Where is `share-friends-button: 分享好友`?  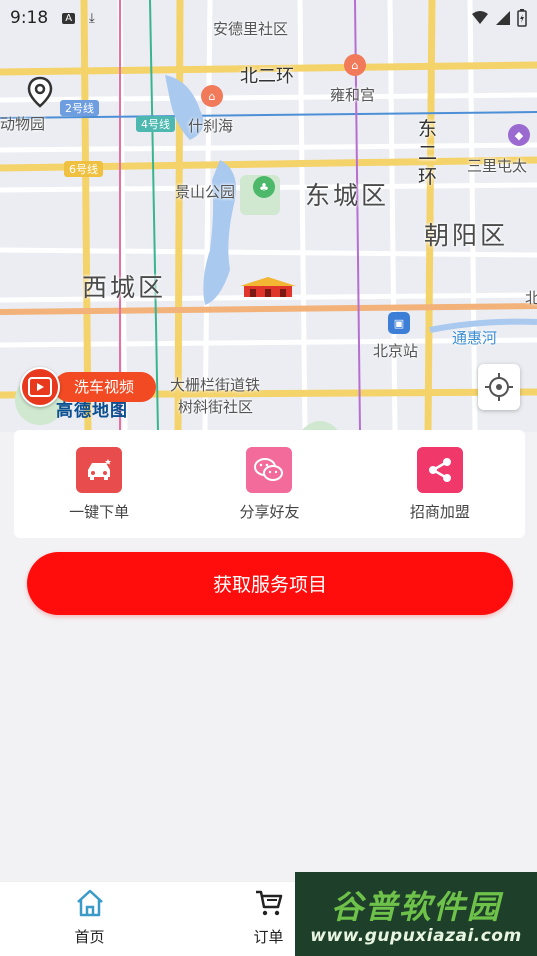 share-friends-button: 分享好友 is located at coordinates (269, 484).